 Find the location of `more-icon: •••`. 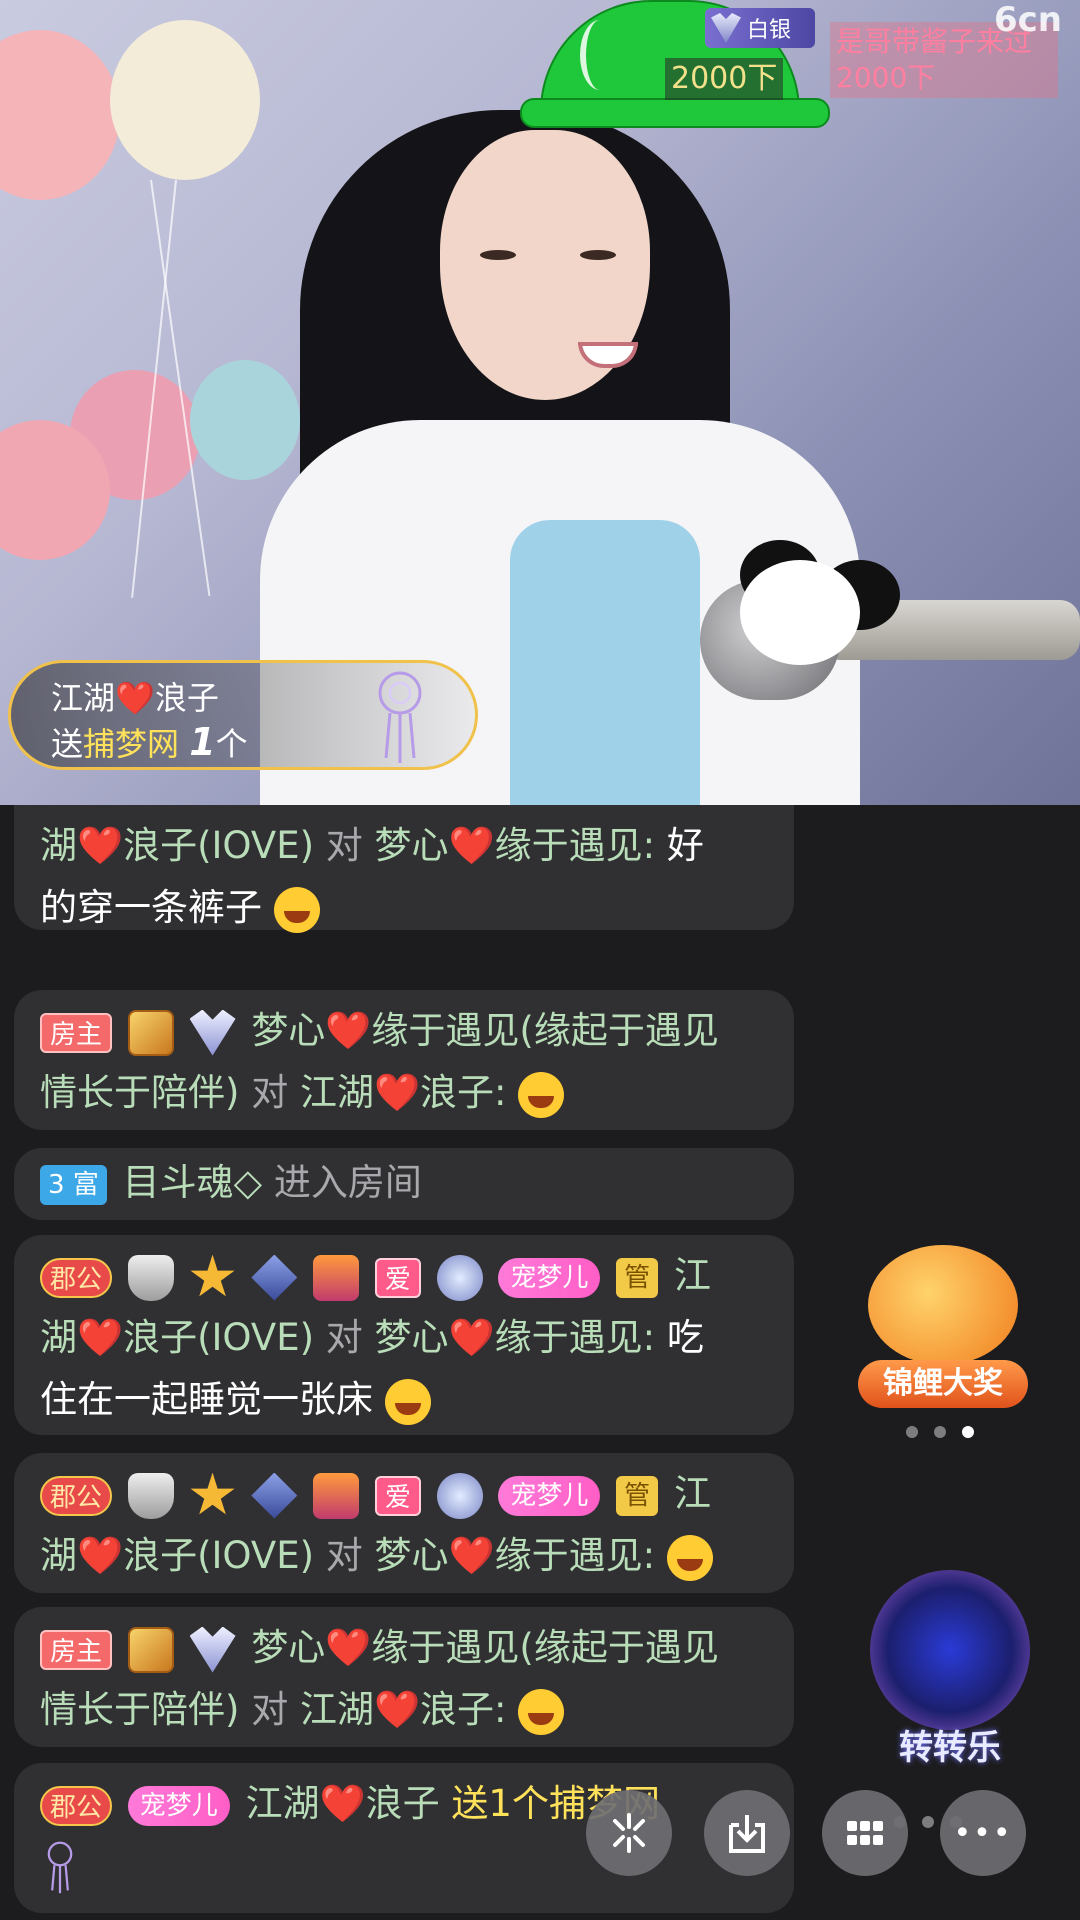

more-icon: ••• is located at coordinates (983, 1833).